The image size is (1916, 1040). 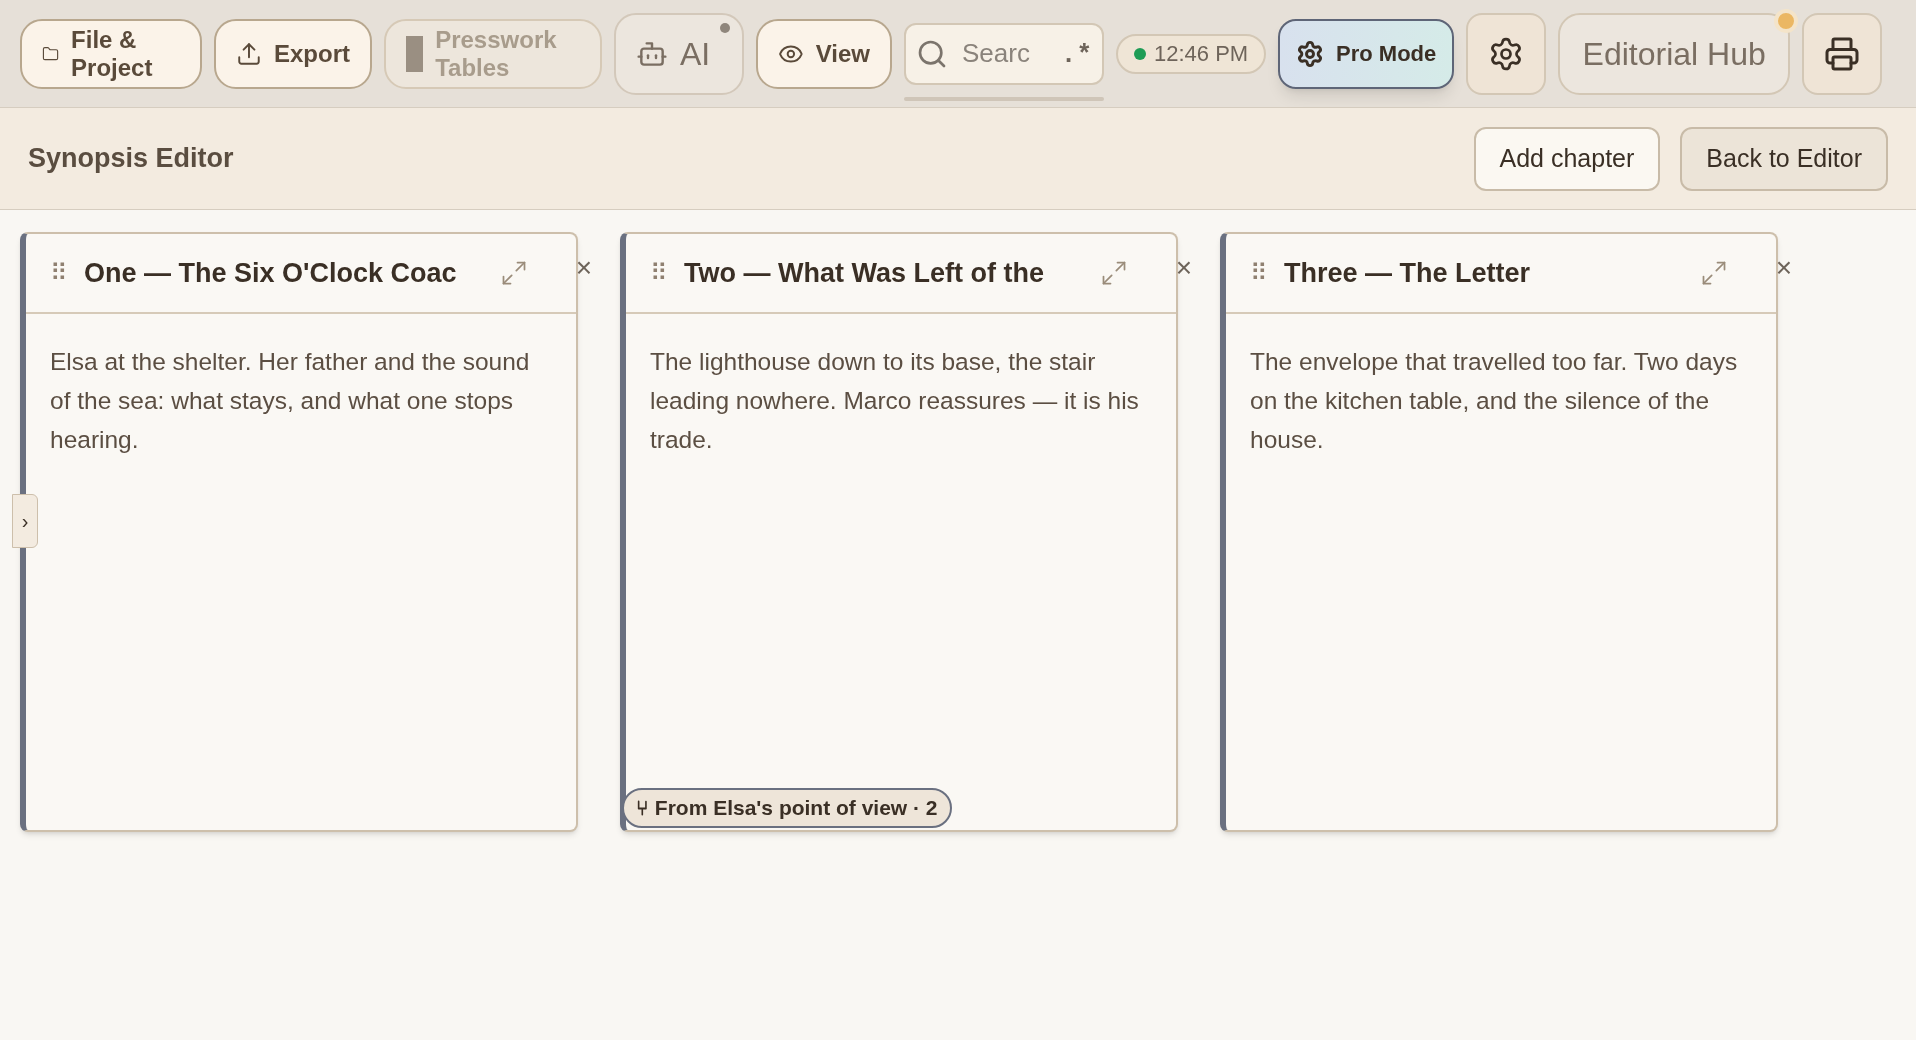 What do you see at coordinates (290, 401) in the screenshot?
I see `card-text: Elsa at the shelter. Her father and the sound of the sea: what stays, and what one stops hearing.` at bounding box center [290, 401].